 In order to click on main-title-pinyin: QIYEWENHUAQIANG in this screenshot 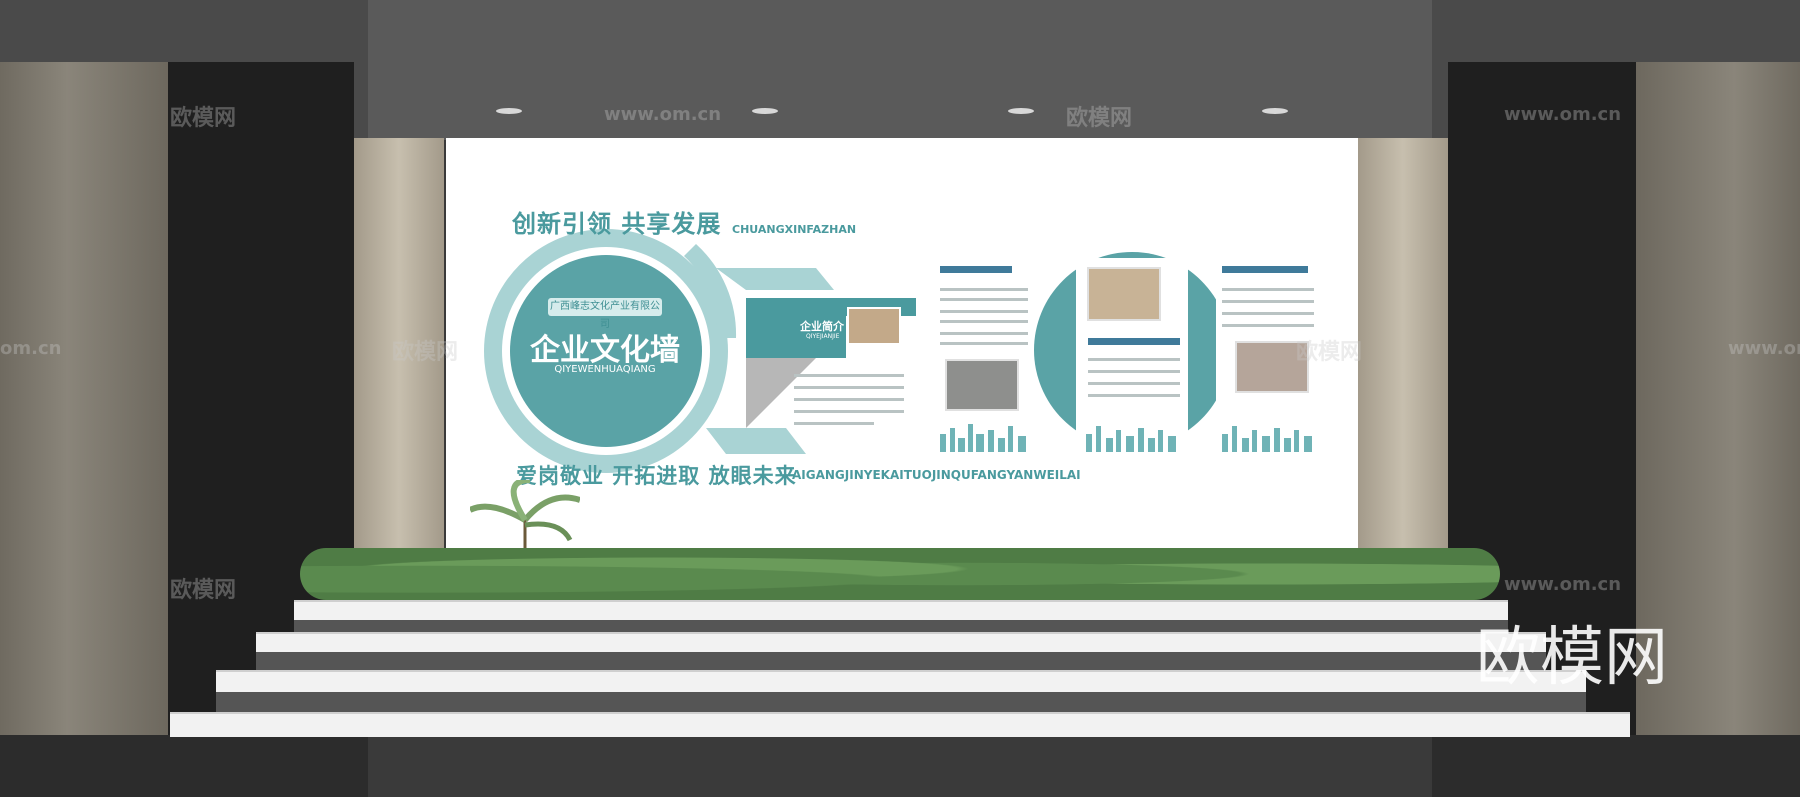, I will do `click(605, 369)`.